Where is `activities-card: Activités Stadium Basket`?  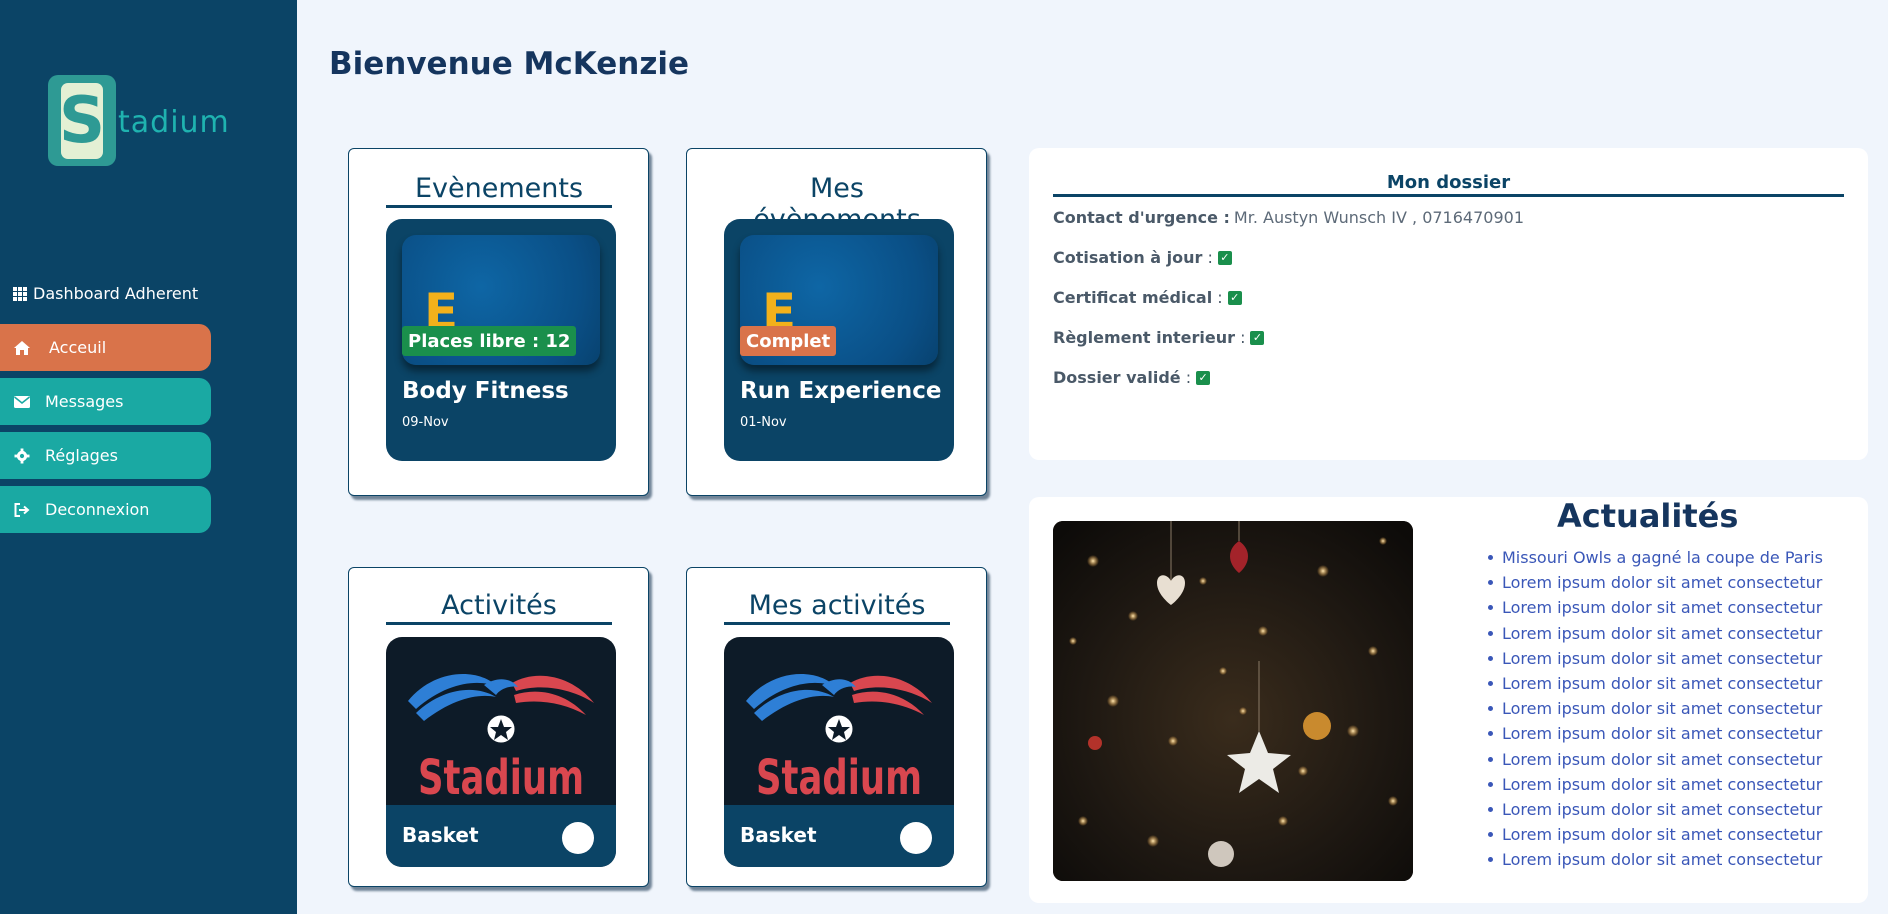
activities-card: Activités Stadium Basket is located at coordinates (498, 727).